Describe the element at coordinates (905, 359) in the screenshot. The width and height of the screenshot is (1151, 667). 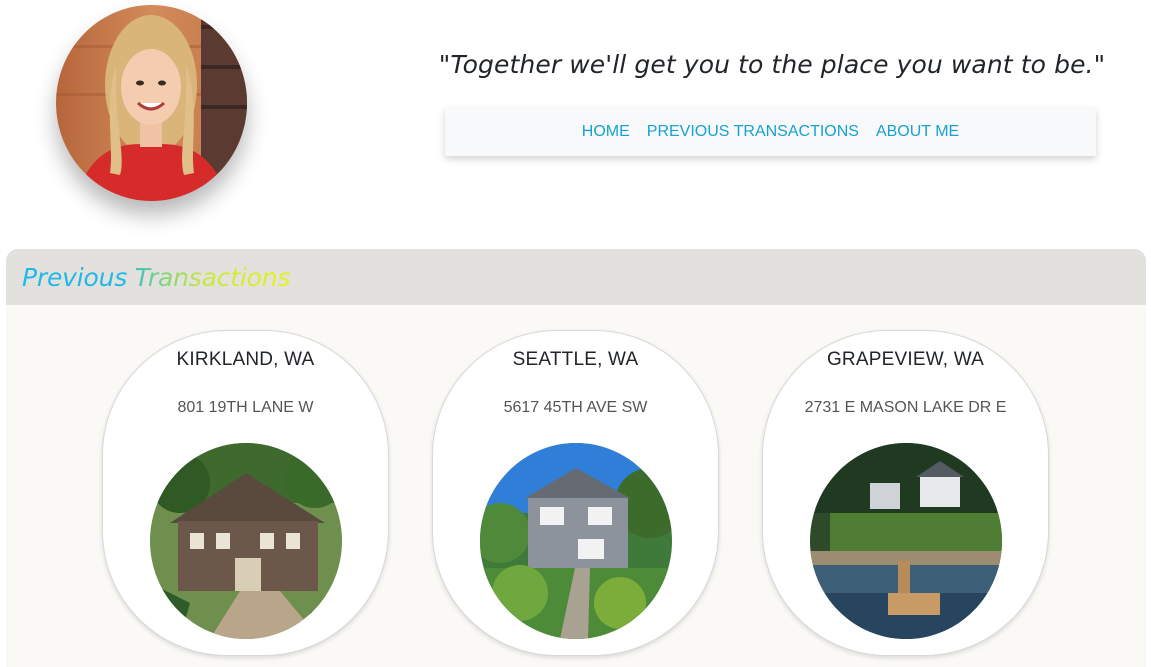
I see `listing-city: GRAPEVIEW, WA` at that location.